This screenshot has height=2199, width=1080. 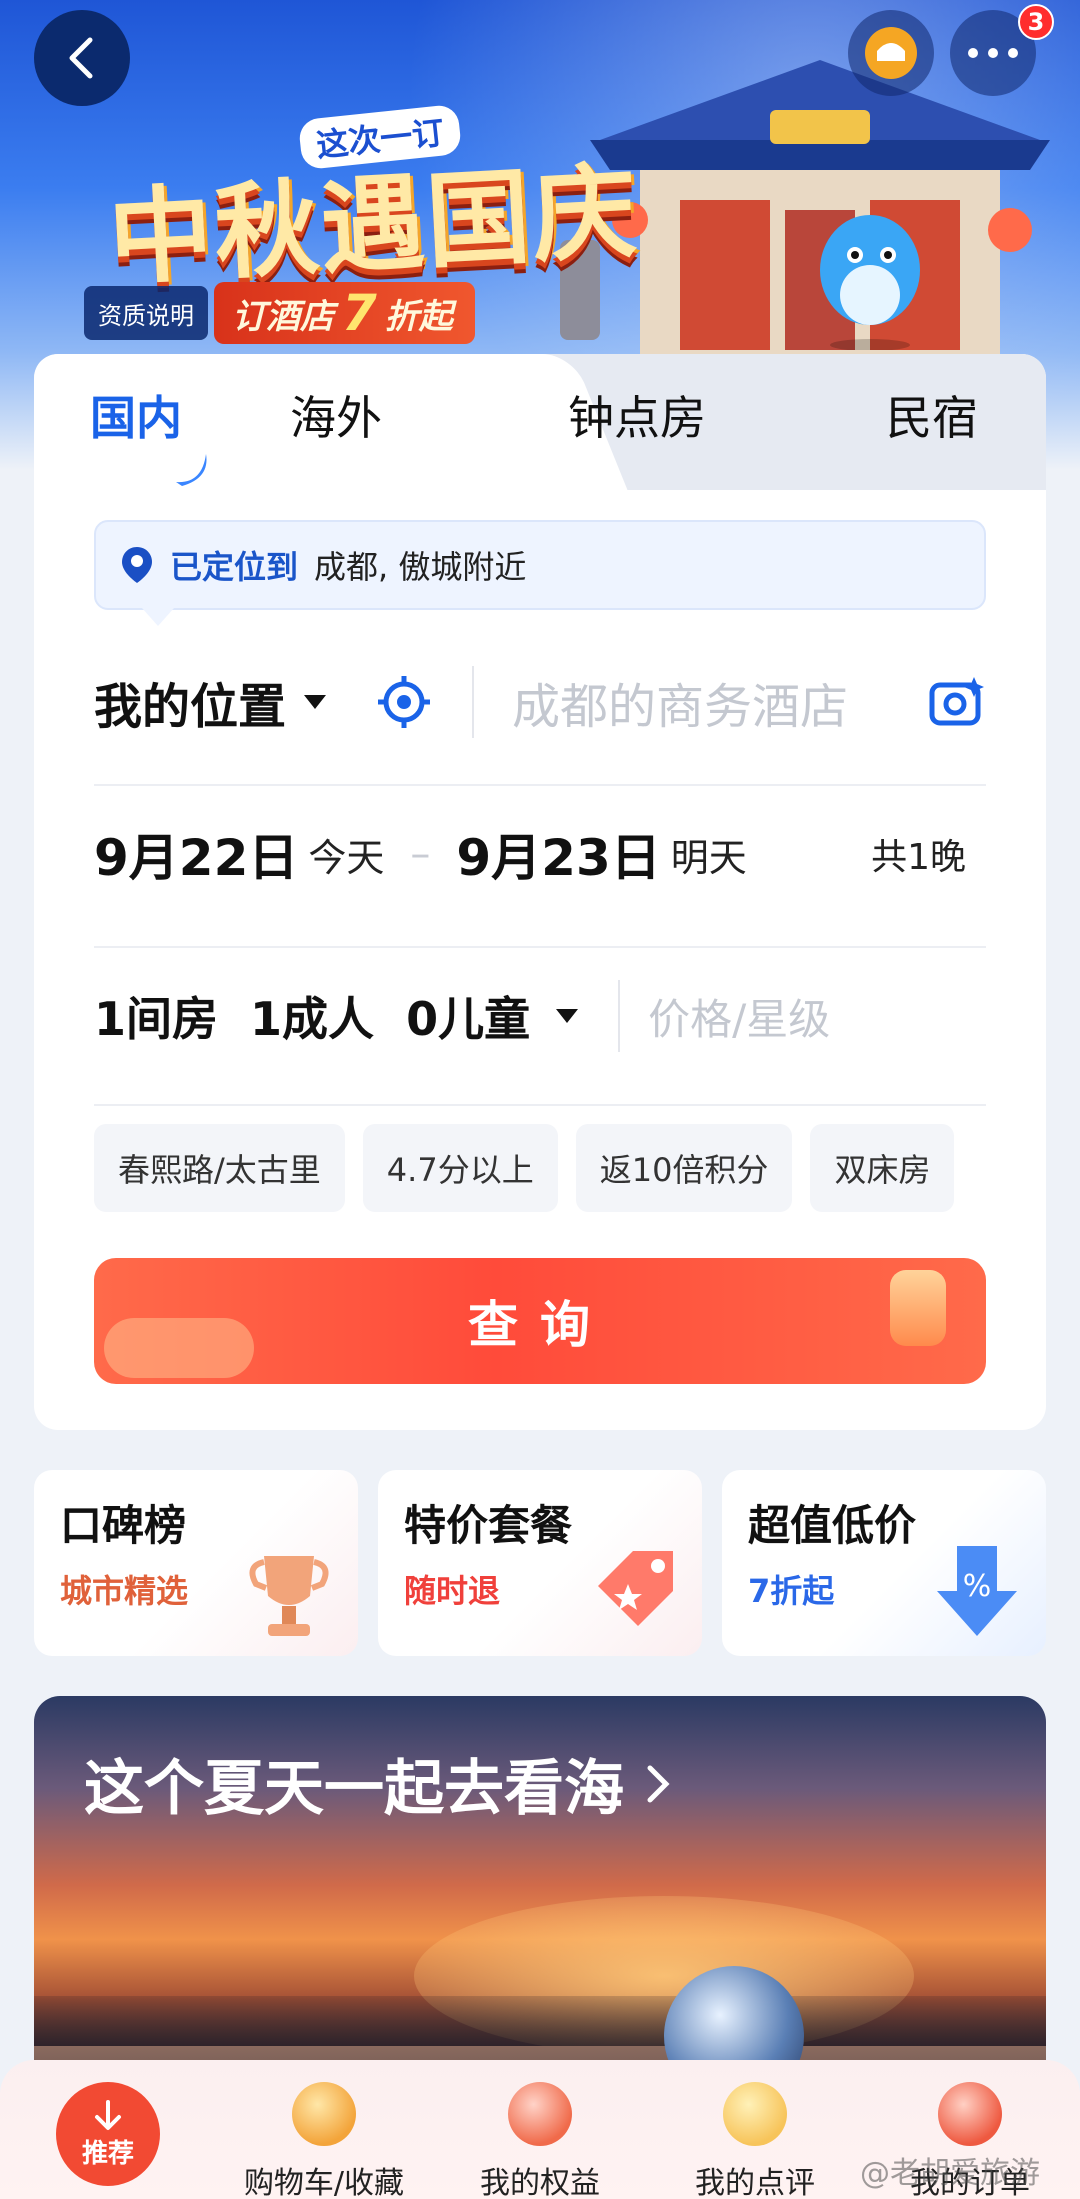 What do you see at coordinates (123, 1525) in the screenshot?
I see `card-title: 口碑榜` at bounding box center [123, 1525].